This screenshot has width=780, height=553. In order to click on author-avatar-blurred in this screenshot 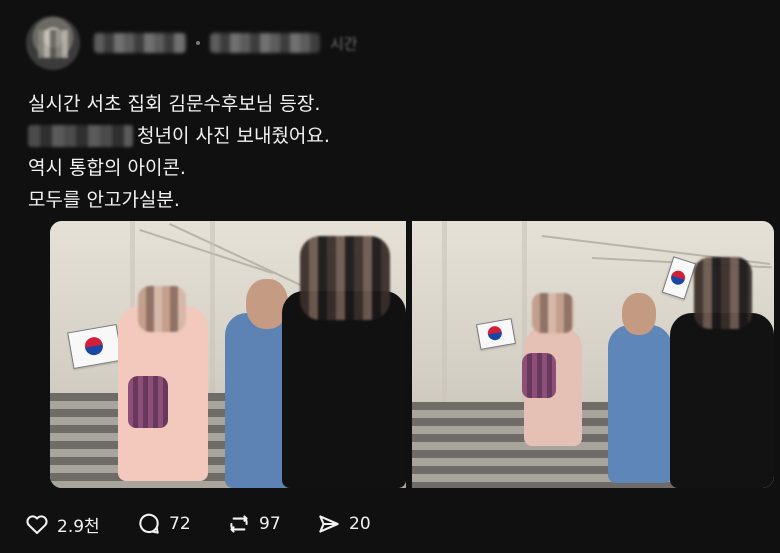, I will do `click(53, 43)`.